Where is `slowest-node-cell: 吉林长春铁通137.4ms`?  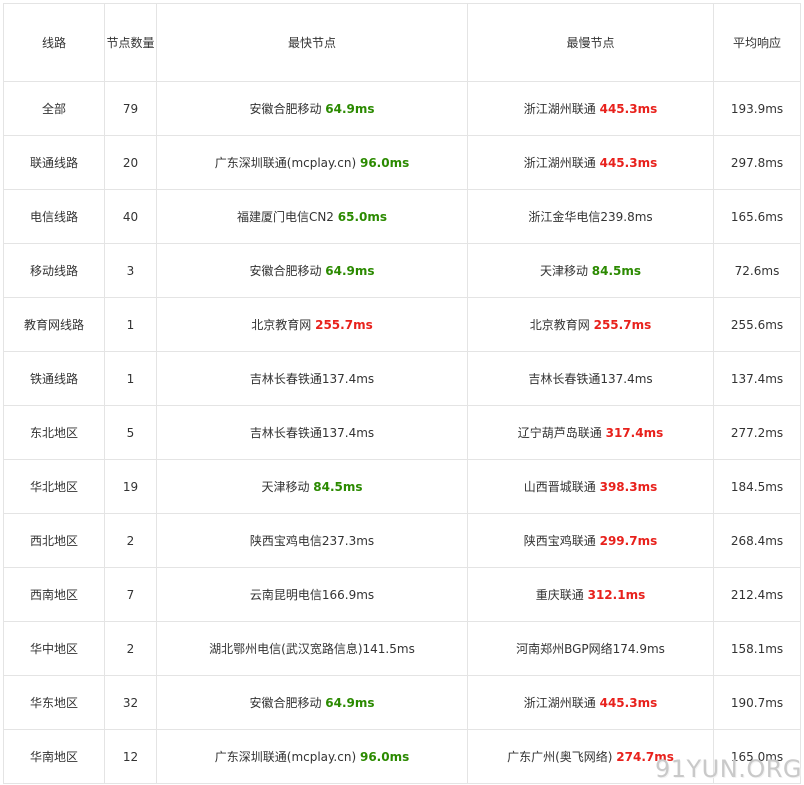
slowest-node-cell: 吉林长春铁通137.4ms is located at coordinates (591, 379).